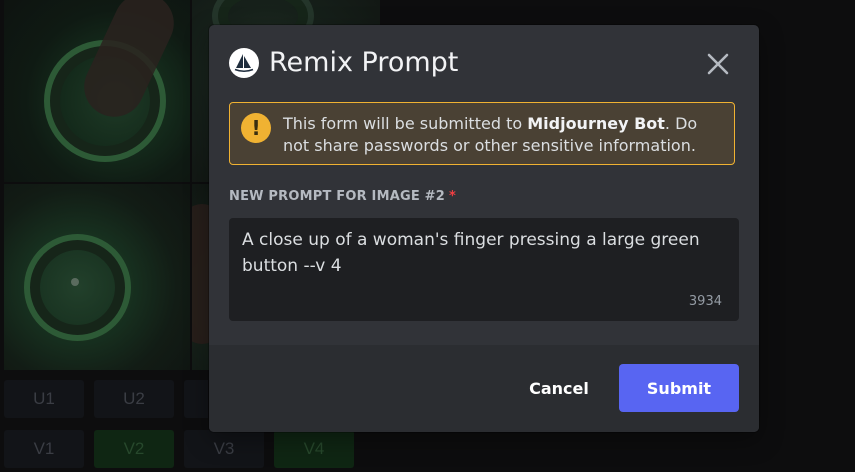 This screenshot has height=472, width=855. What do you see at coordinates (718, 64) in the screenshot?
I see `close-icon` at bounding box center [718, 64].